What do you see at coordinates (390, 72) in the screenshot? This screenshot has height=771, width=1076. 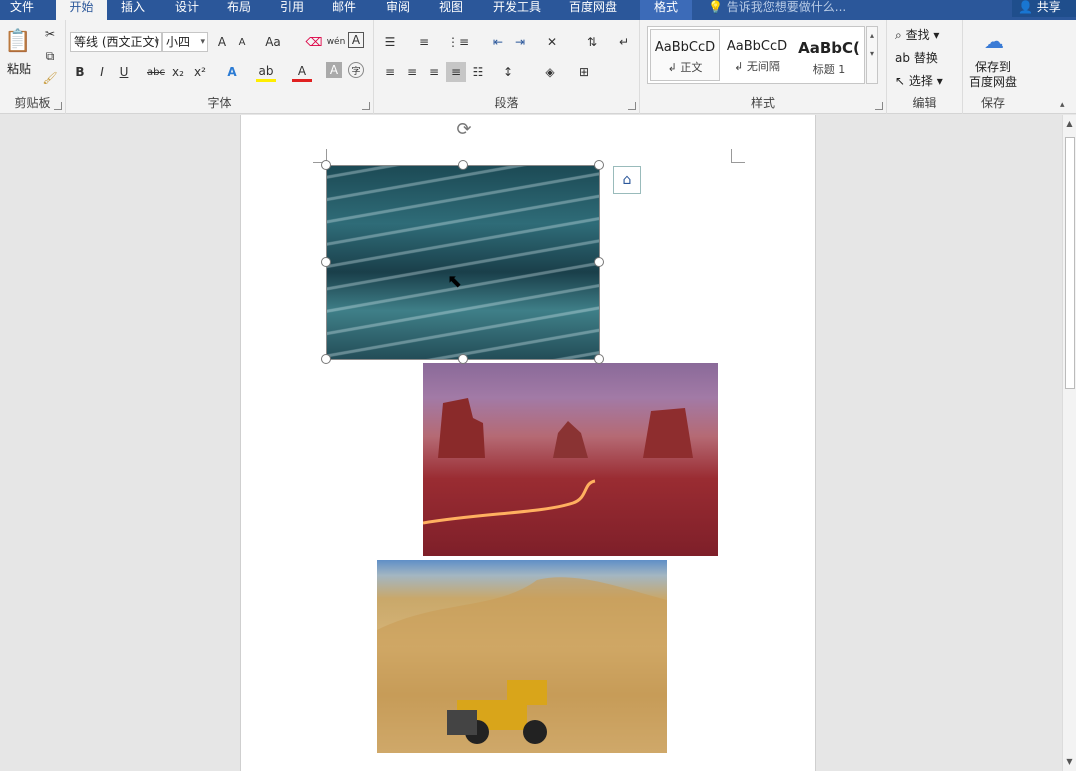 I see `align-left-icon: ≡` at bounding box center [390, 72].